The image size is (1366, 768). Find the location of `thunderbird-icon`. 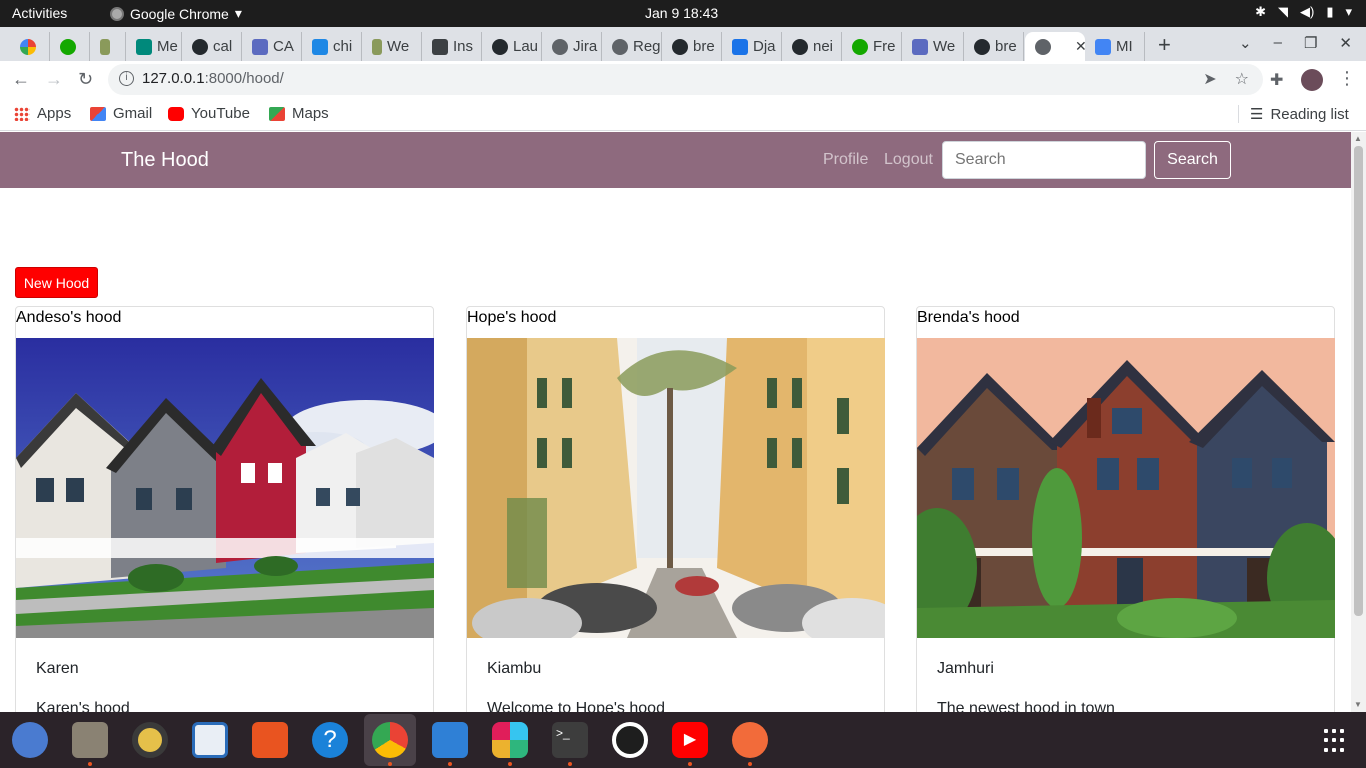

thunderbird-icon is located at coordinates (30, 740).